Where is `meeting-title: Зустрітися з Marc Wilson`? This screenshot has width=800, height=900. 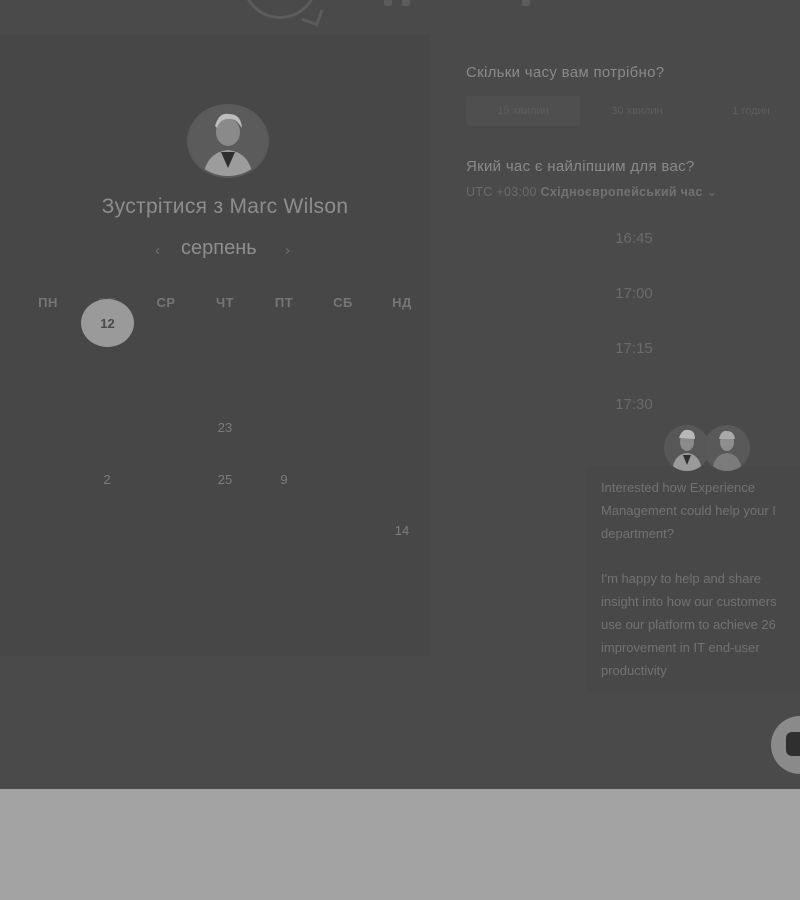
meeting-title: Зустрітися з Marc Wilson is located at coordinates (225, 206).